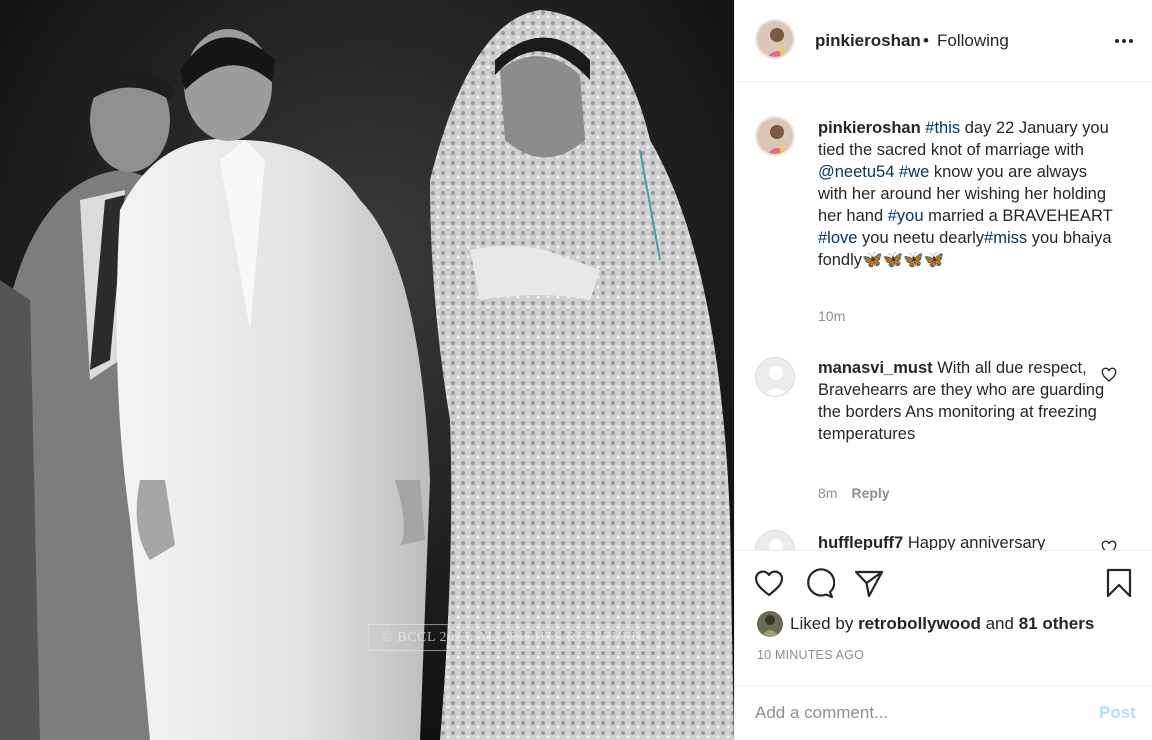 The height and width of the screenshot is (740, 1152). I want to click on caption-avatar-image, so click(775, 136).